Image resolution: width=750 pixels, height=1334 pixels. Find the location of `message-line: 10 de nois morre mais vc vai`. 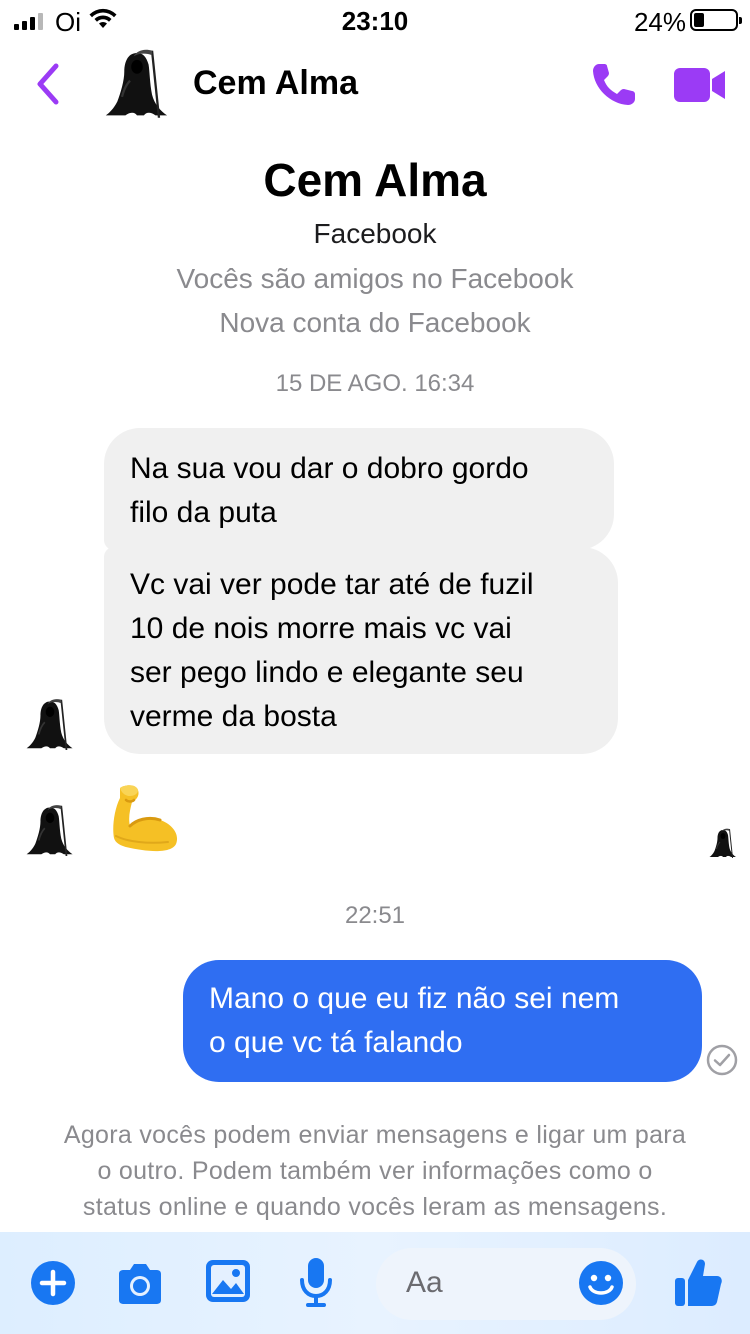

message-line: 10 de nois morre mais vc vai is located at coordinates (321, 628).